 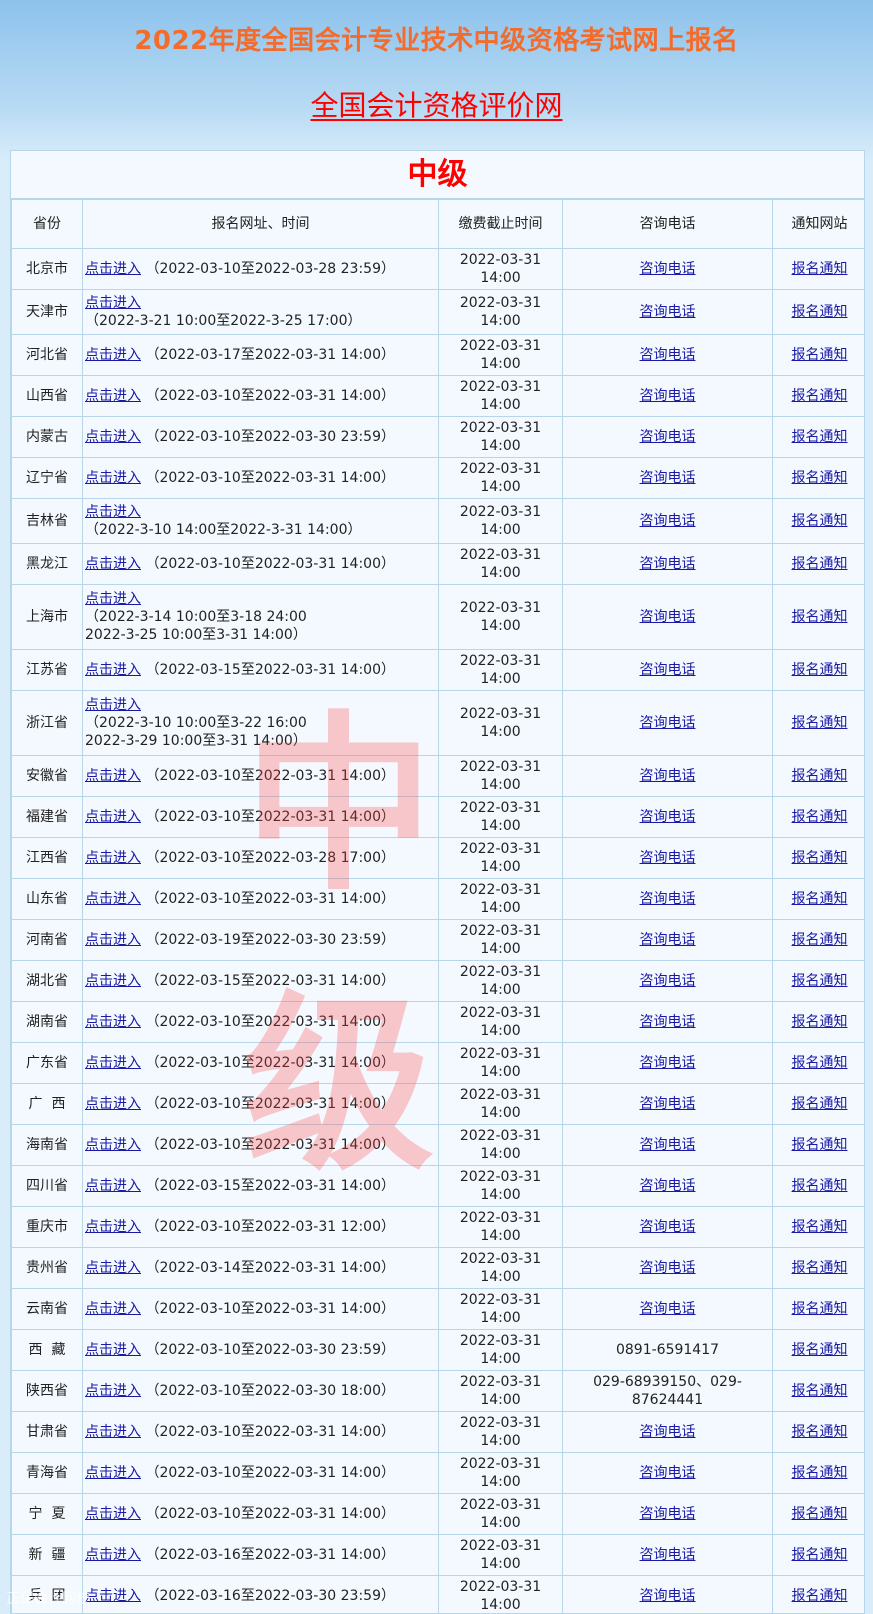 What do you see at coordinates (500, 776) in the screenshot?
I see `payment-deadline: 2022-03-31 14:00` at bounding box center [500, 776].